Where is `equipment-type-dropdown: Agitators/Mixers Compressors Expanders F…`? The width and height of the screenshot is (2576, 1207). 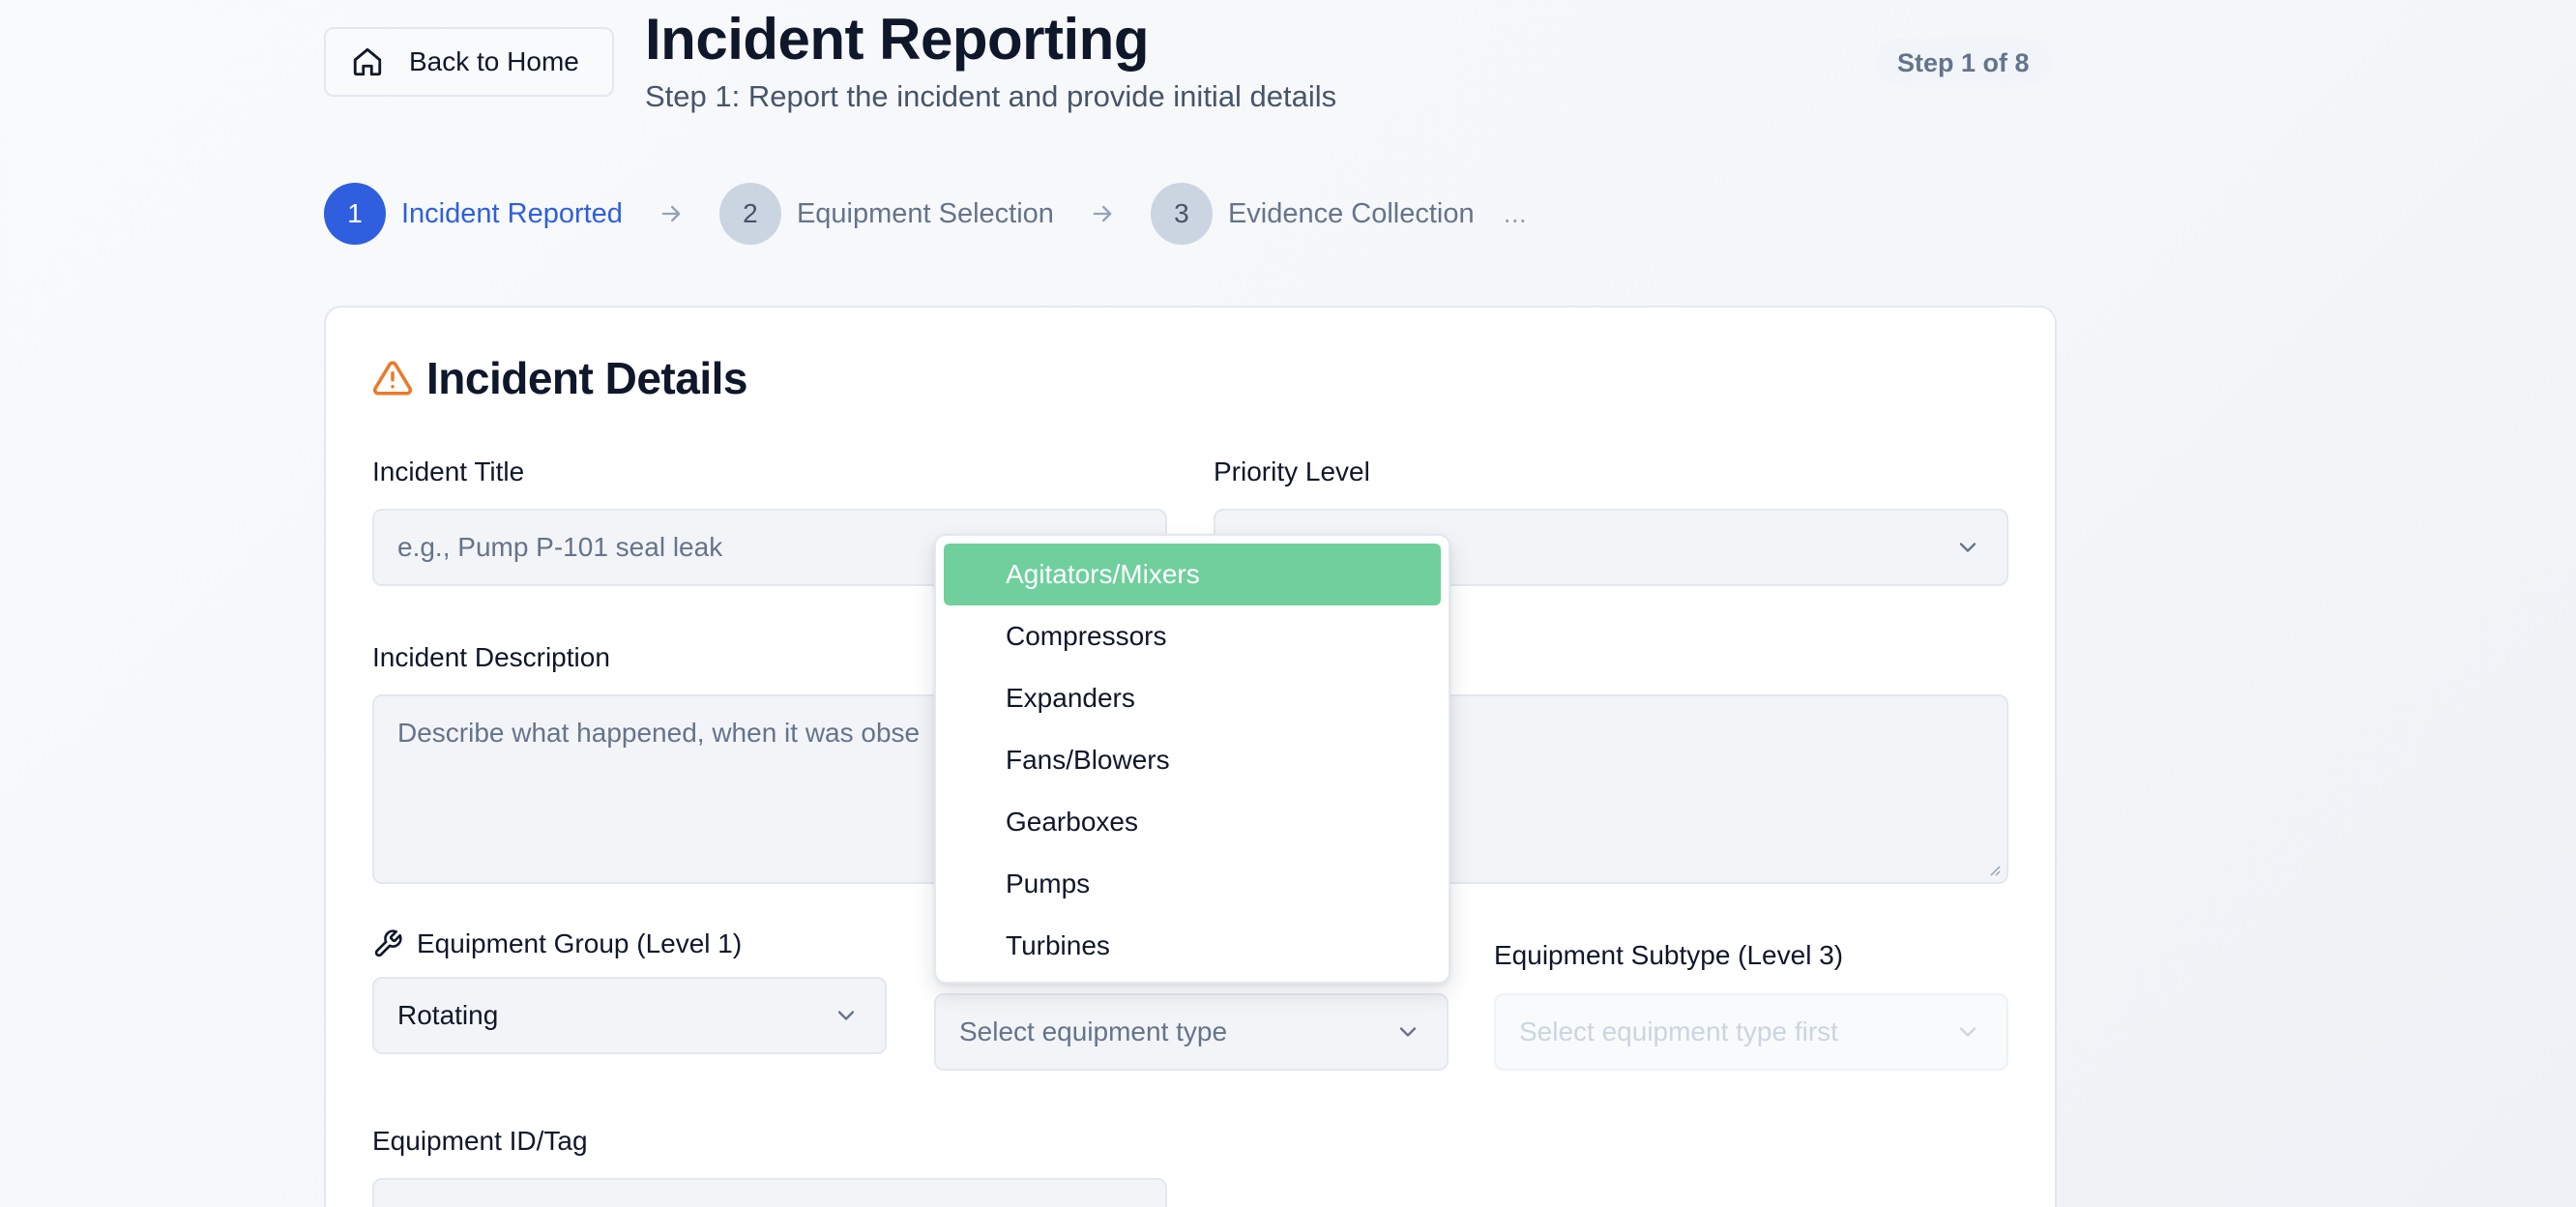
equipment-type-dropdown: Agitators/Mixers Compressors Expanders F… is located at coordinates (1192, 759).